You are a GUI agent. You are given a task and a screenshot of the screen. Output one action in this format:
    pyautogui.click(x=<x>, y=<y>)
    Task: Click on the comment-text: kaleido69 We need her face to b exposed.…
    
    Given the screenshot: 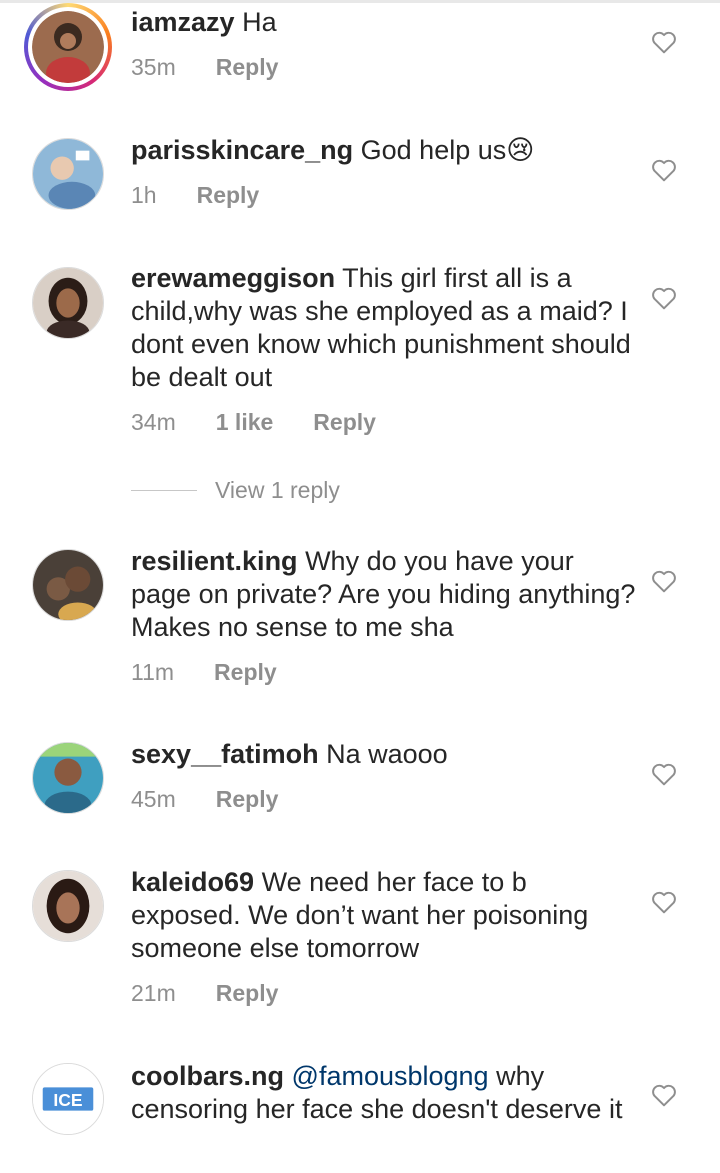 What is the action you would take?
    pyautogui.click(x=386, y=915)
    